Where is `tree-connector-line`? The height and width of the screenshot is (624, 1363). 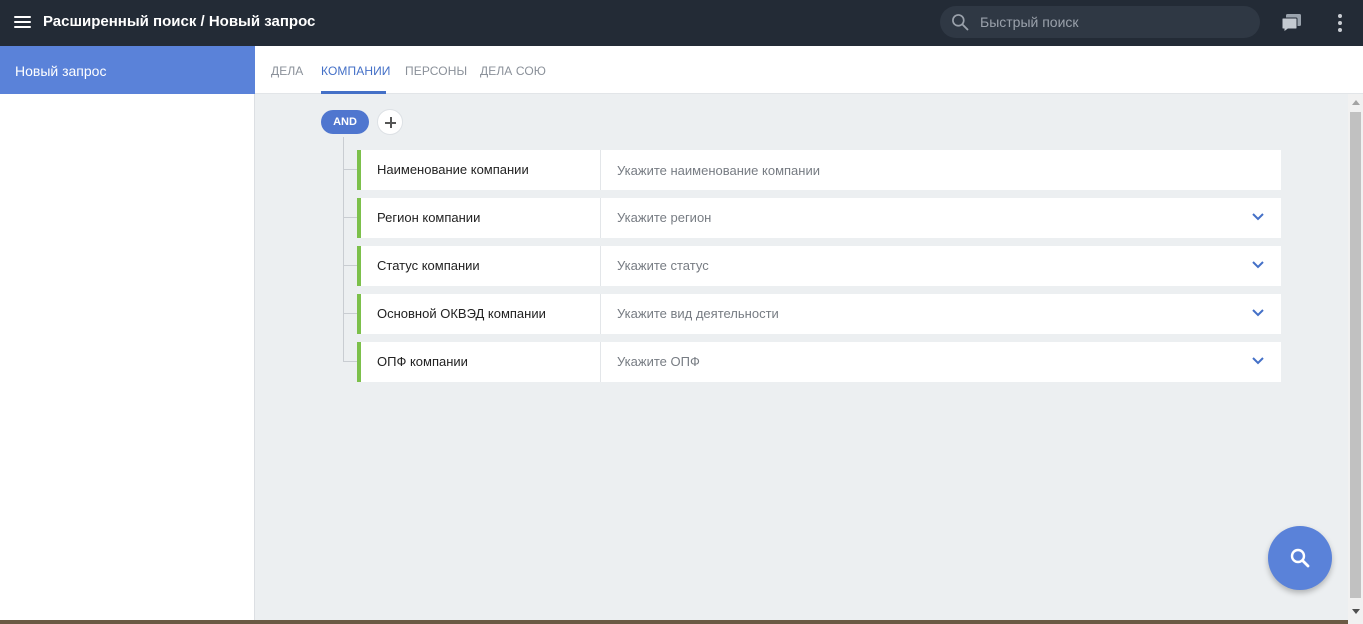
tree-connector-line is located at coordinates (343, 249).